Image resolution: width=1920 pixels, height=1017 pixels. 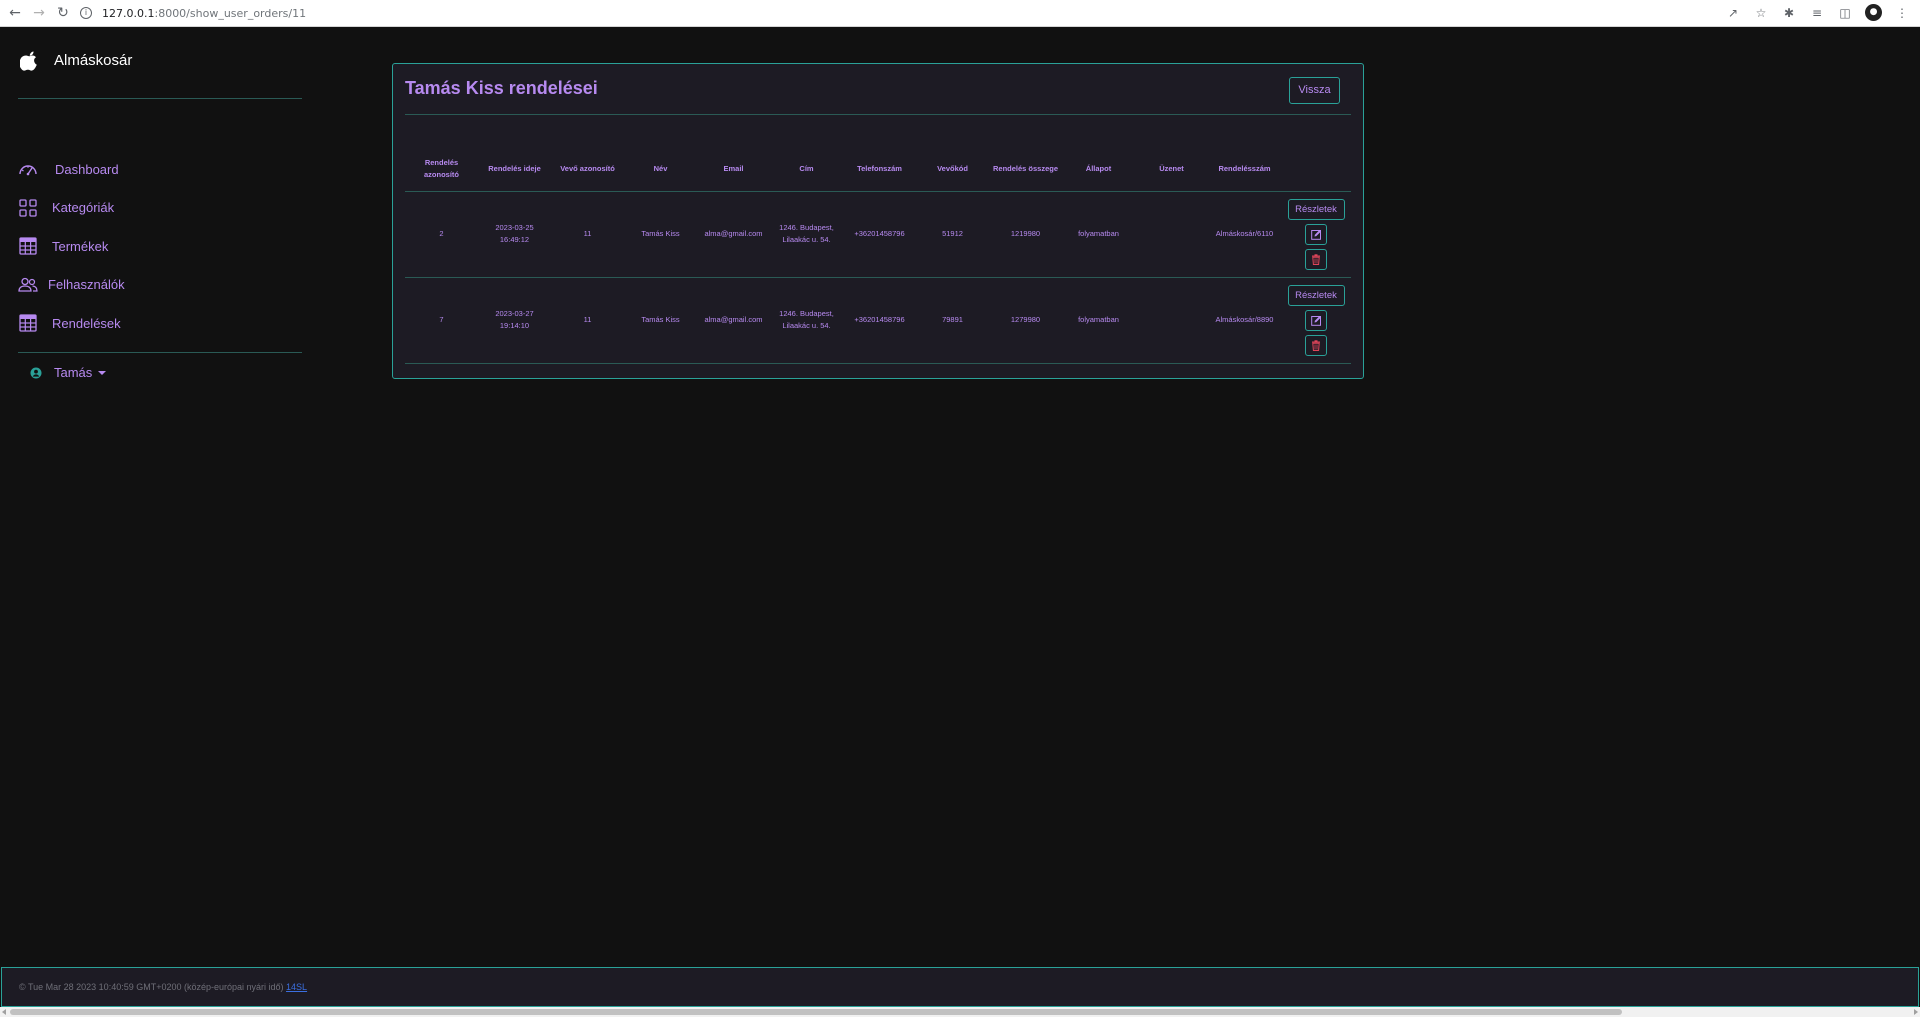 What do you see at coordinates (93, 60) in the screenshot?
I see `brand-name: Almáskosár` at bounding box center [93, 60].